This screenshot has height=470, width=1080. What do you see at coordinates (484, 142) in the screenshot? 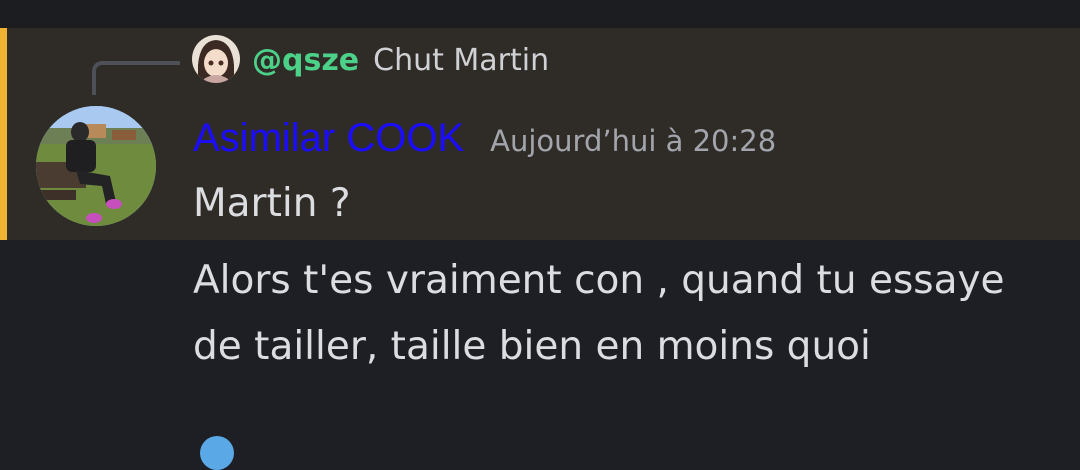
I see `message-header: Asimilar COOK Aujourd’hui à 20:28` at bounding box center [484, 142].